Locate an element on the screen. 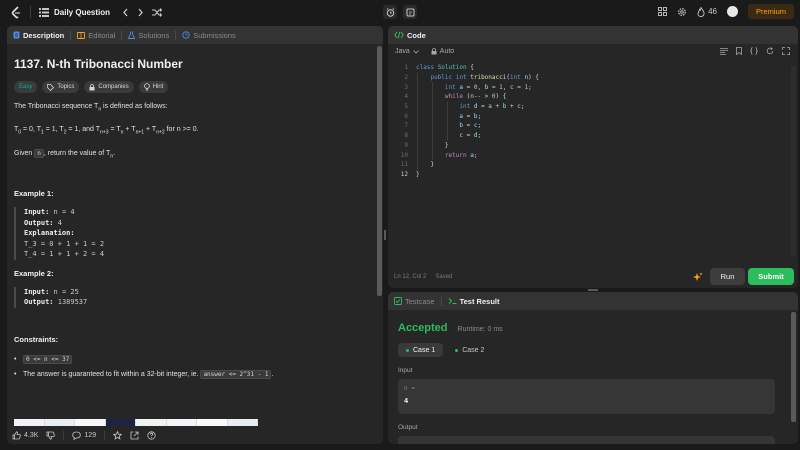 The height and width of the screenshot is (450, 800). line-number: 10 is located at coordinates (404, 155).